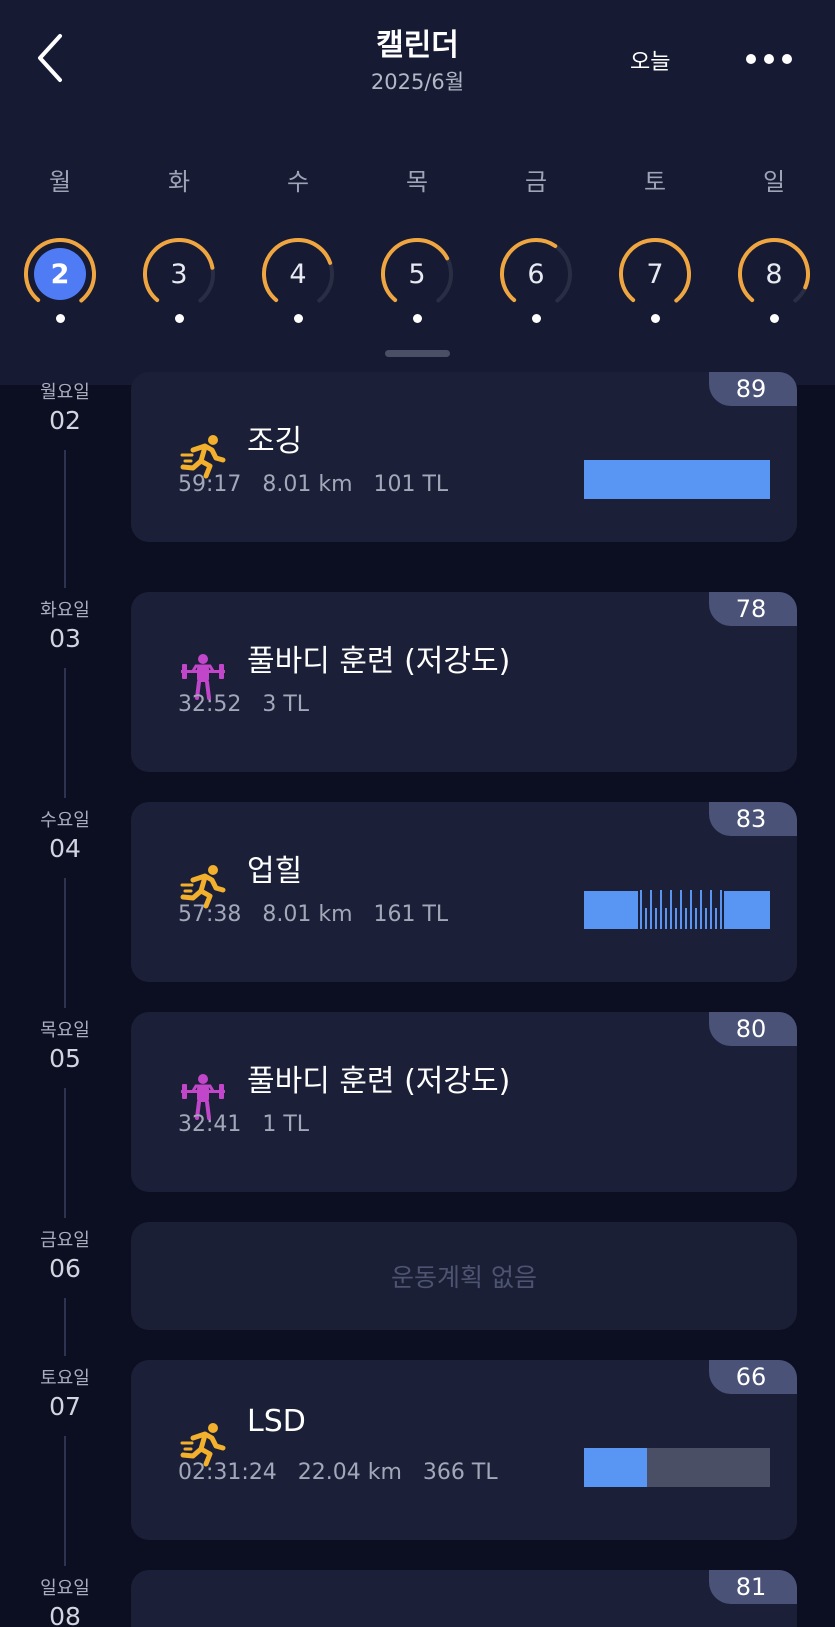  Describe the element at coordinates (464, 1450) in the screenshot. I see `activity-card: 66 LSD 02:31:24 22.04 km 366 TL` at that location.